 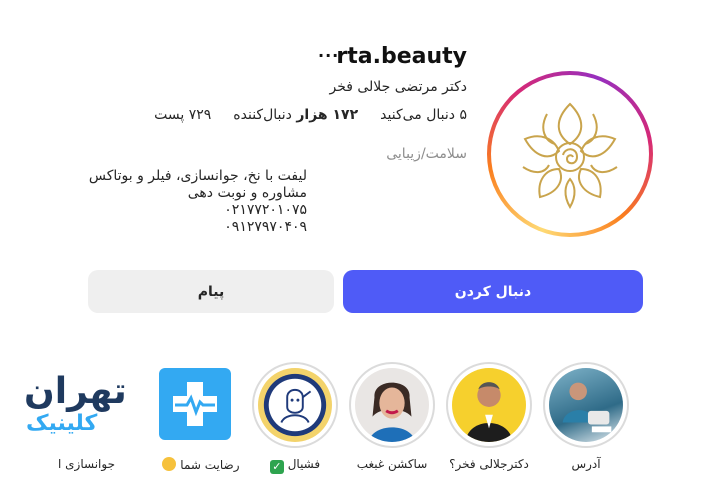 I want to click on profile-avatar, so click(x=570, y=154).